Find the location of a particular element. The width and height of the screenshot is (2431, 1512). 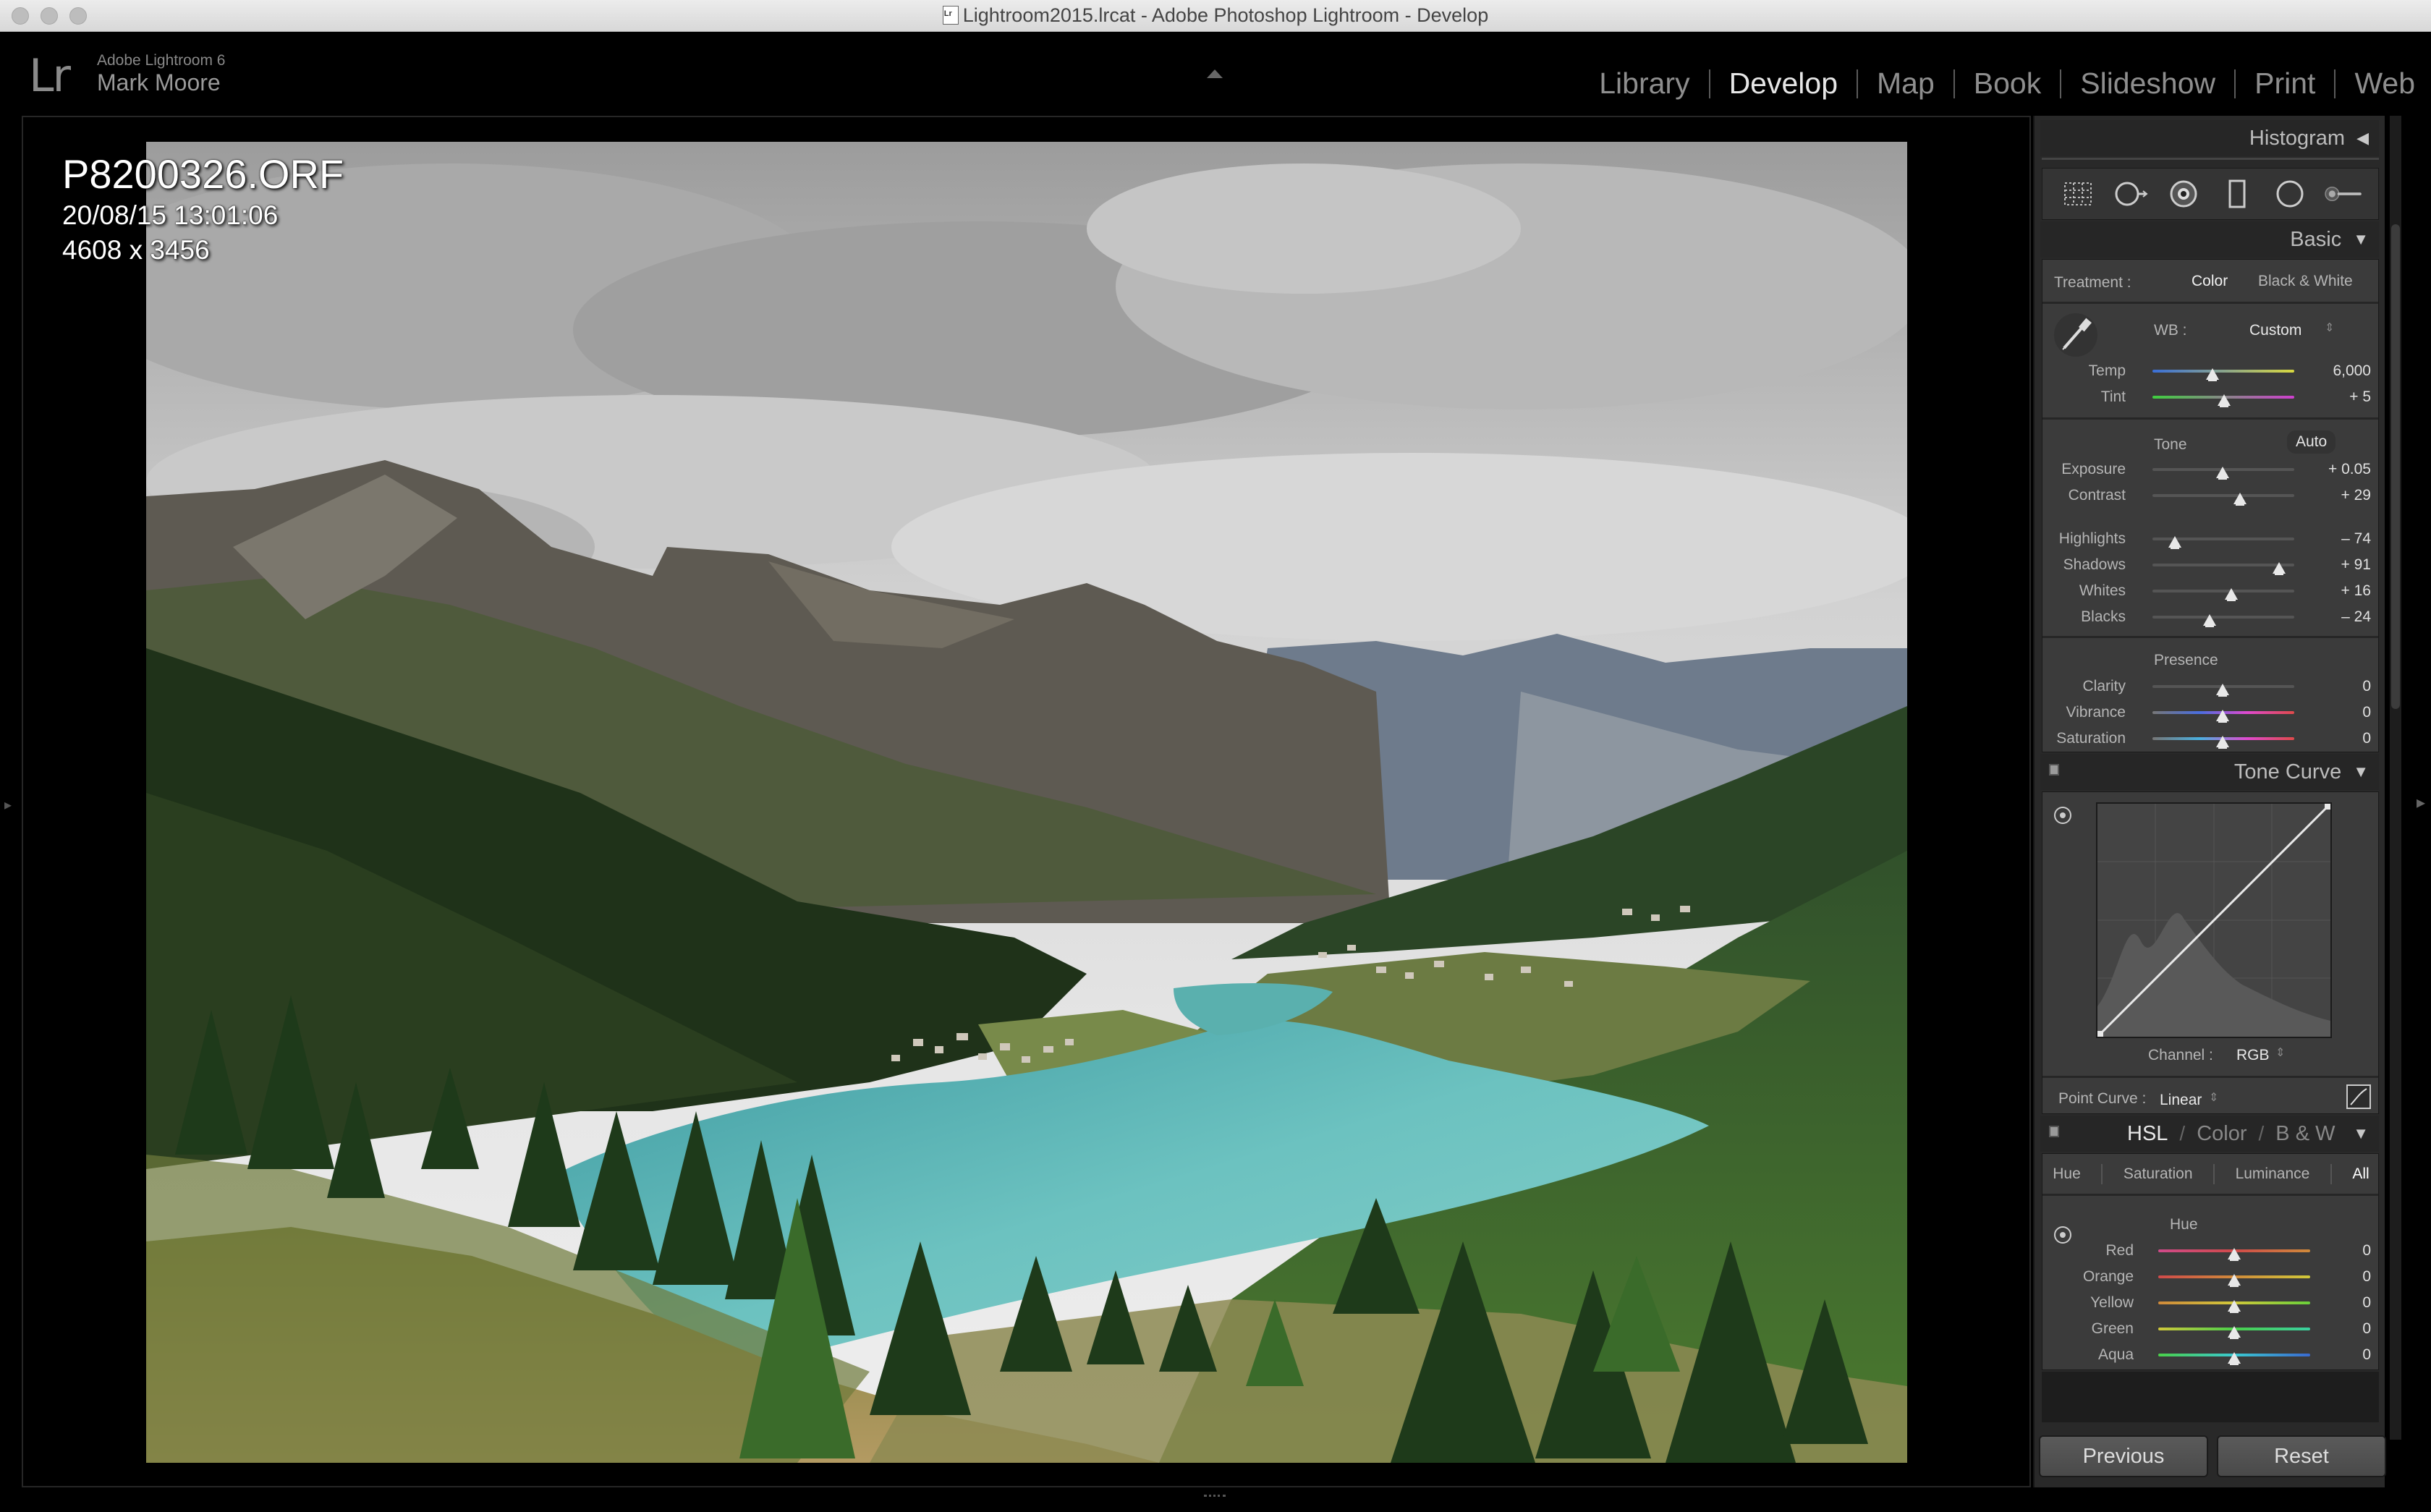

vibrance-value: 0 is located at coordinates (2342, 712).